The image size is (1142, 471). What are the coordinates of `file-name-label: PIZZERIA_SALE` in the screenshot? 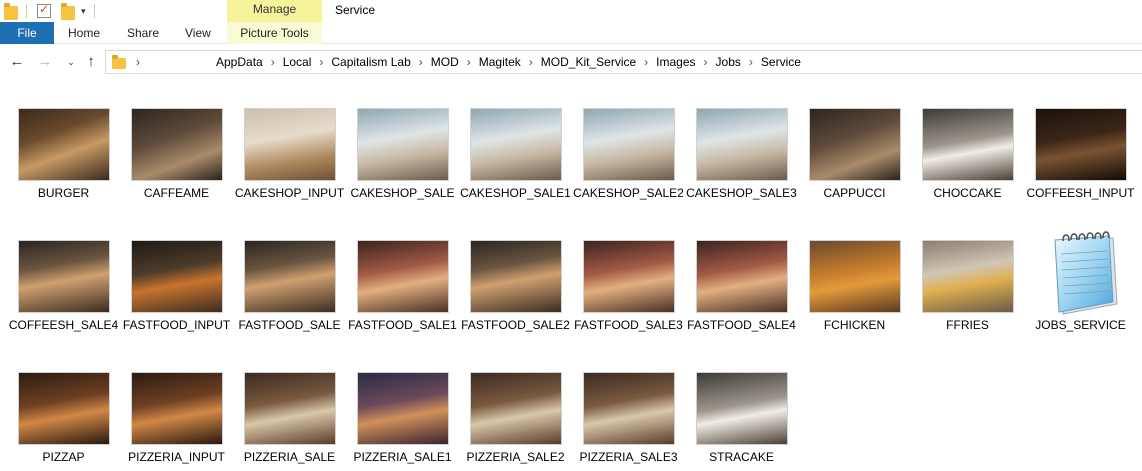 It's located at (289, 457).